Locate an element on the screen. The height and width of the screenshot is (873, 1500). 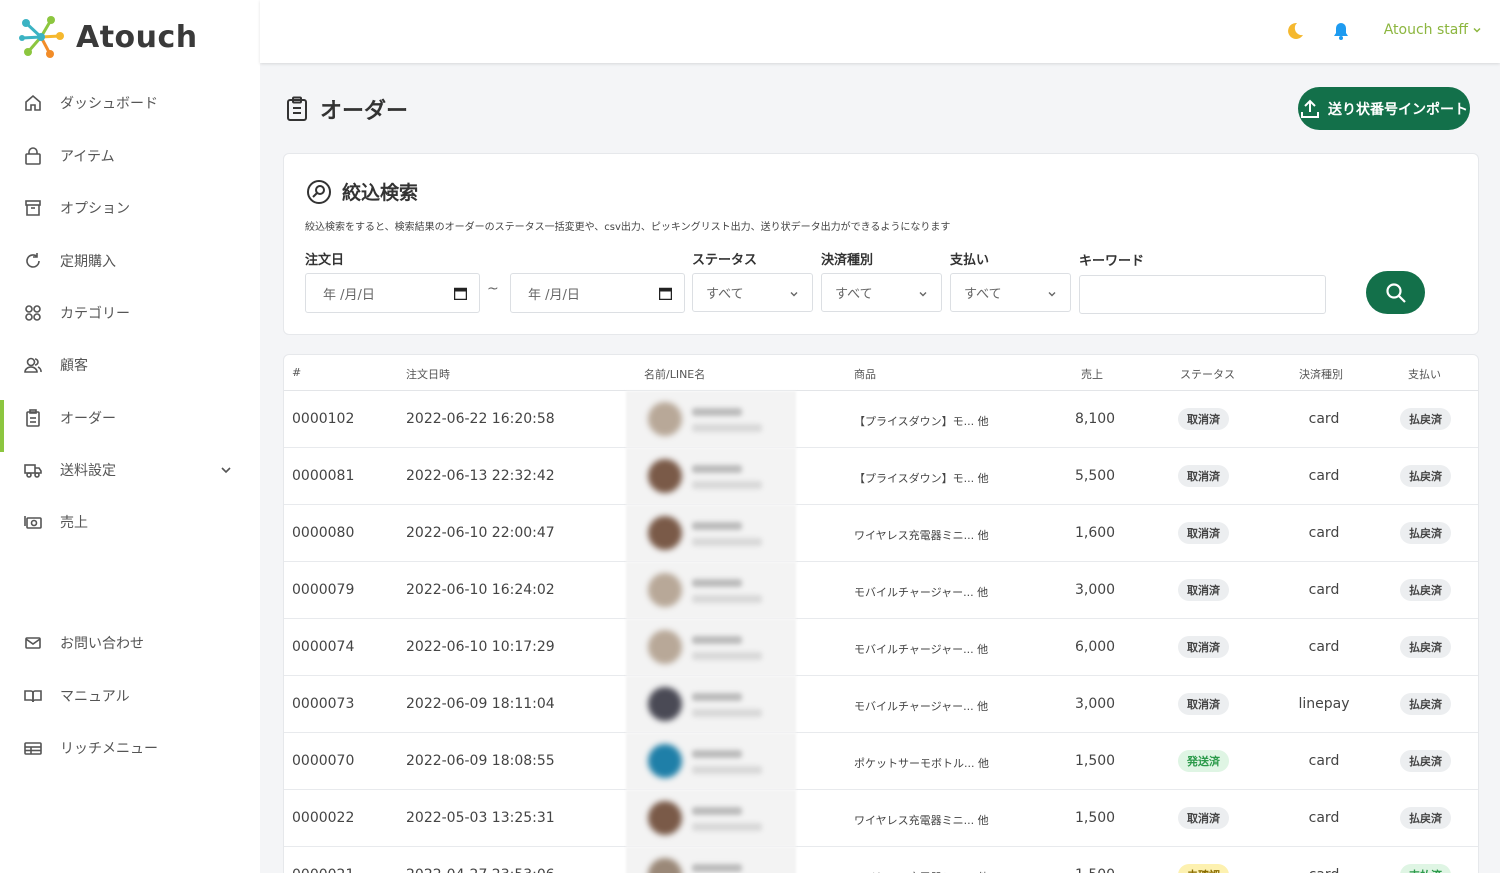
refresh-icon is located at coordinates (33, 261).